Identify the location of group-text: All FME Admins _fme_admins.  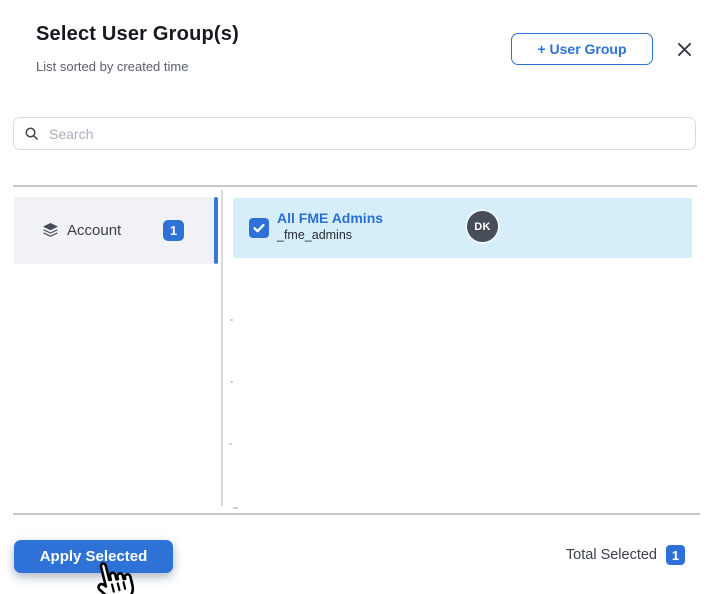
(330, 226).